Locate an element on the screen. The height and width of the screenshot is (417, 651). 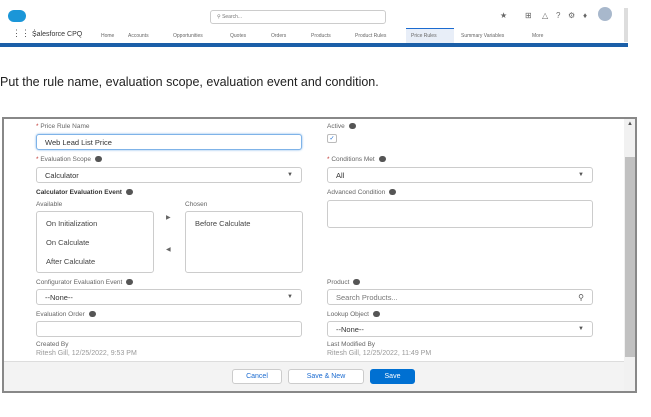
evaluation-scope-select: Calculator ▼ is located at coordinates (169, 175).